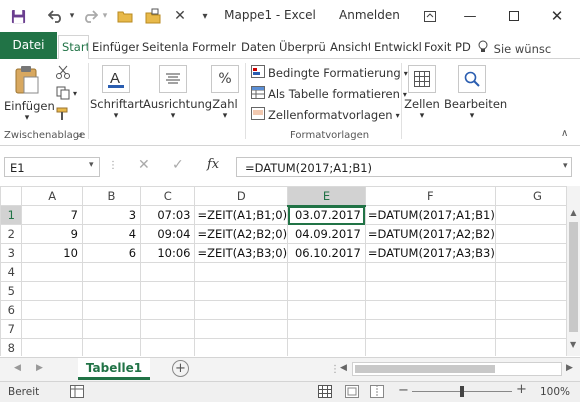  Describe the element at coordinates (241, 234) in the screenshot. I see `cell-d2: =ZEIT(A2;B2;0)` at that location.